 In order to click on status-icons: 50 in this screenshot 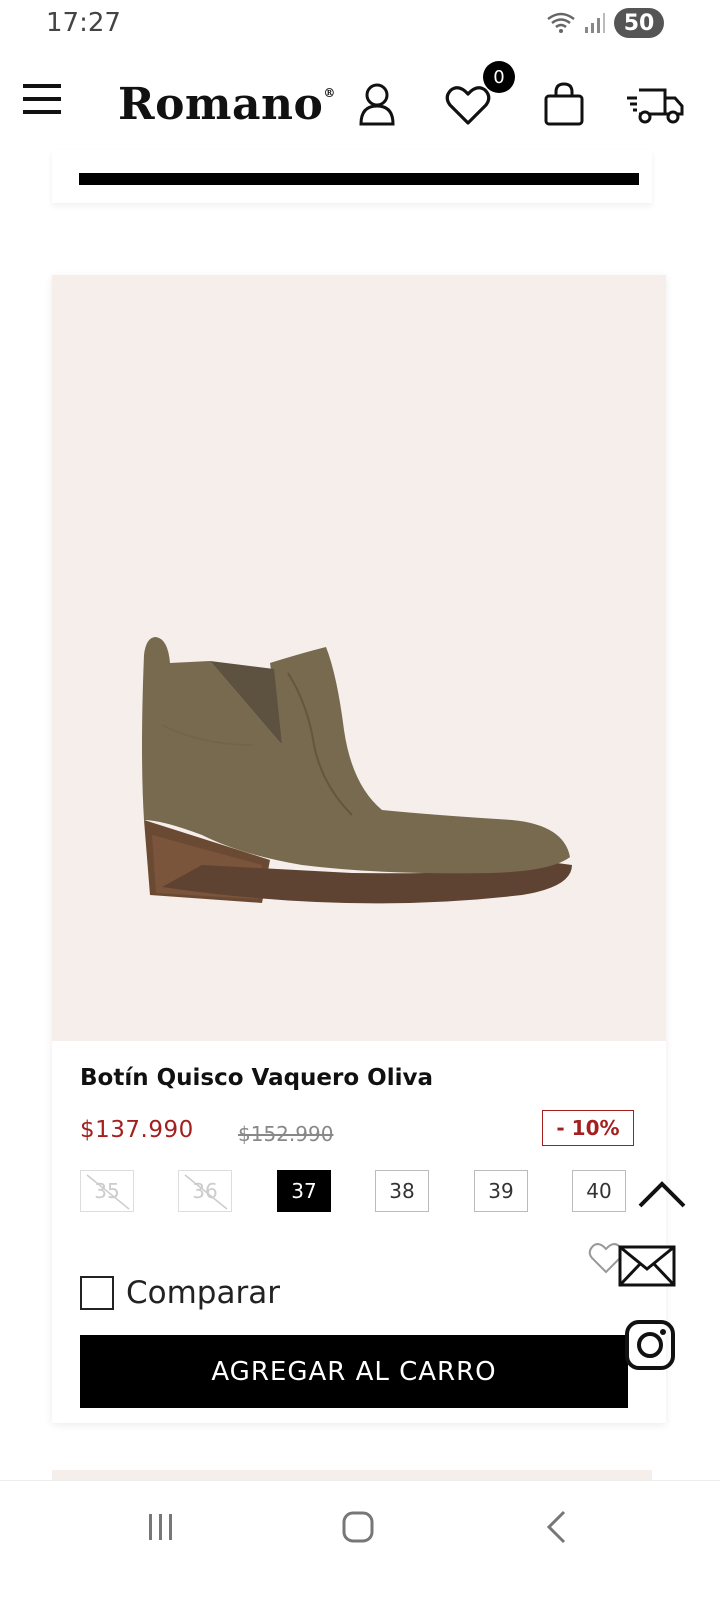, I will do `click(605, 23)`.